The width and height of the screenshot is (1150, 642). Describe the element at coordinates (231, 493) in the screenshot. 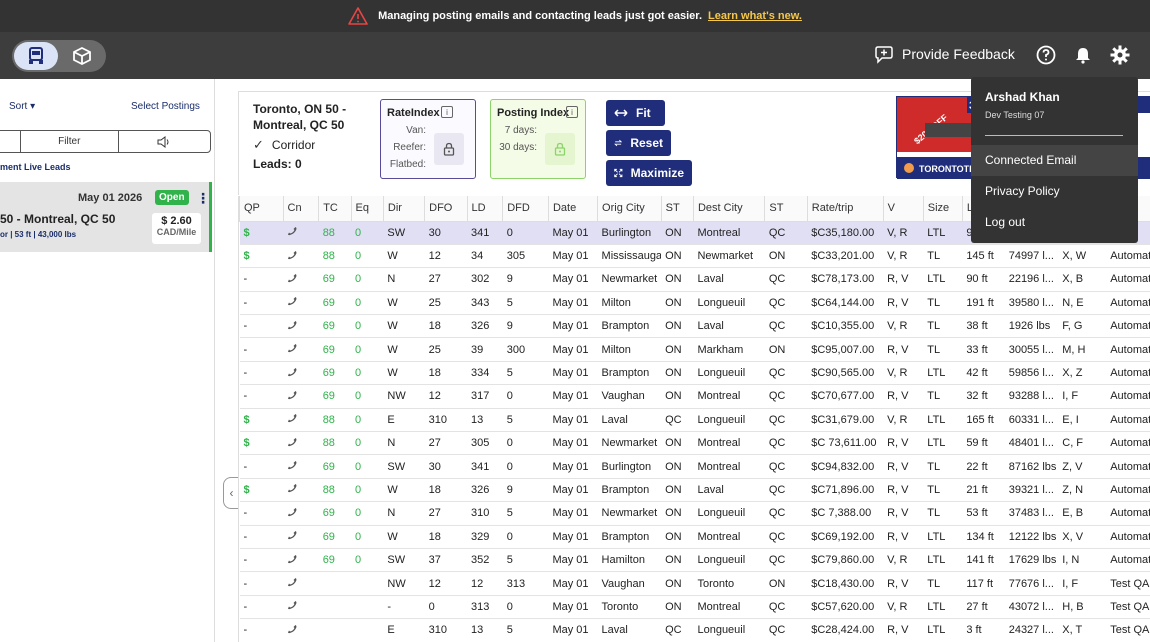

I see `collapse-panel-button: ‹` at that location.